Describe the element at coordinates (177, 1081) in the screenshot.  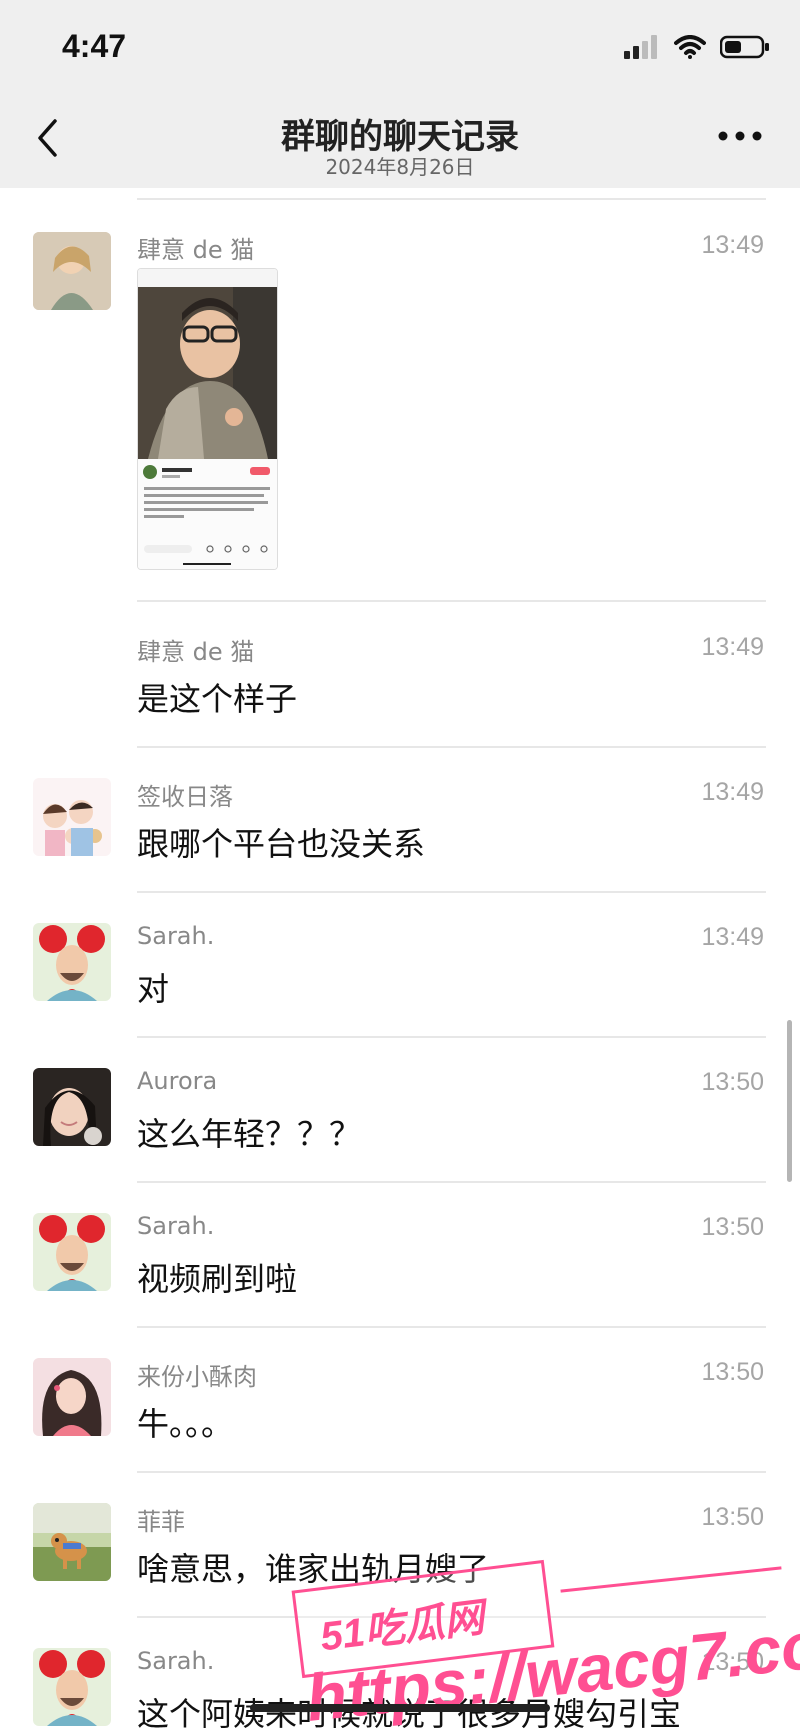
I see `sender-name: Aurora` at that location.